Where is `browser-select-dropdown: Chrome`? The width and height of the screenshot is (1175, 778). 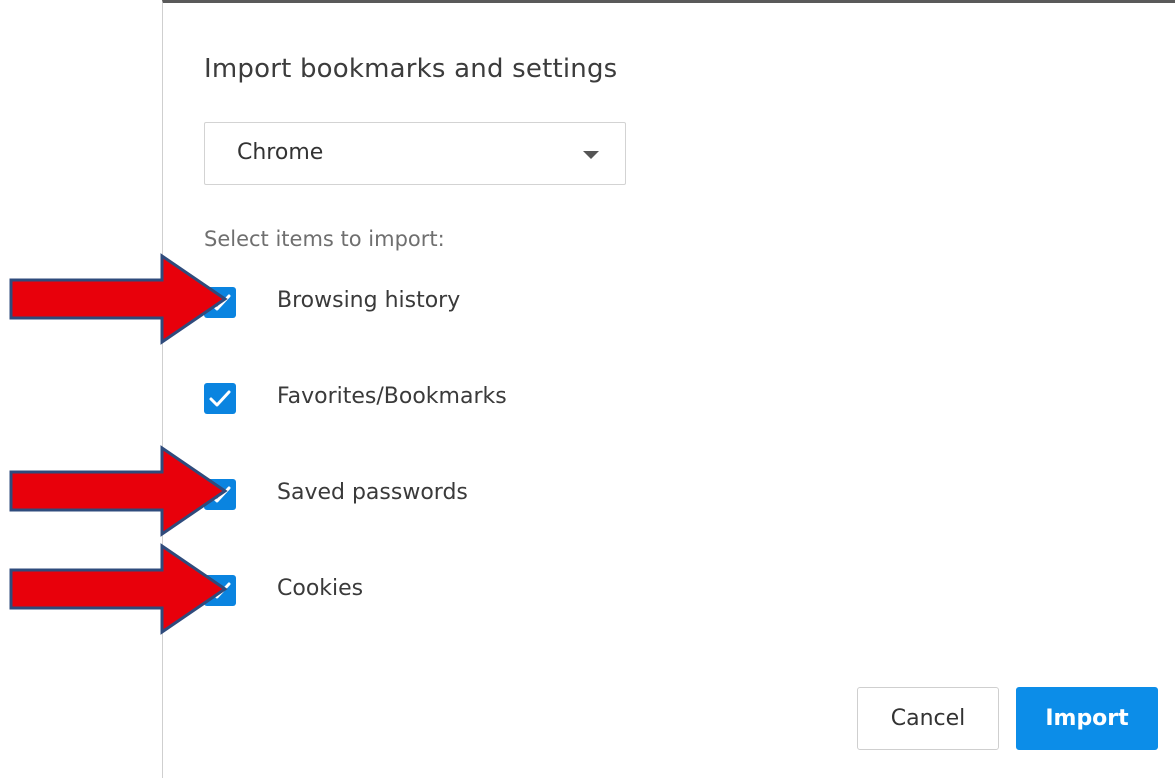 browser-select-dropdown: Chrome is located at coordinates (415, 153).